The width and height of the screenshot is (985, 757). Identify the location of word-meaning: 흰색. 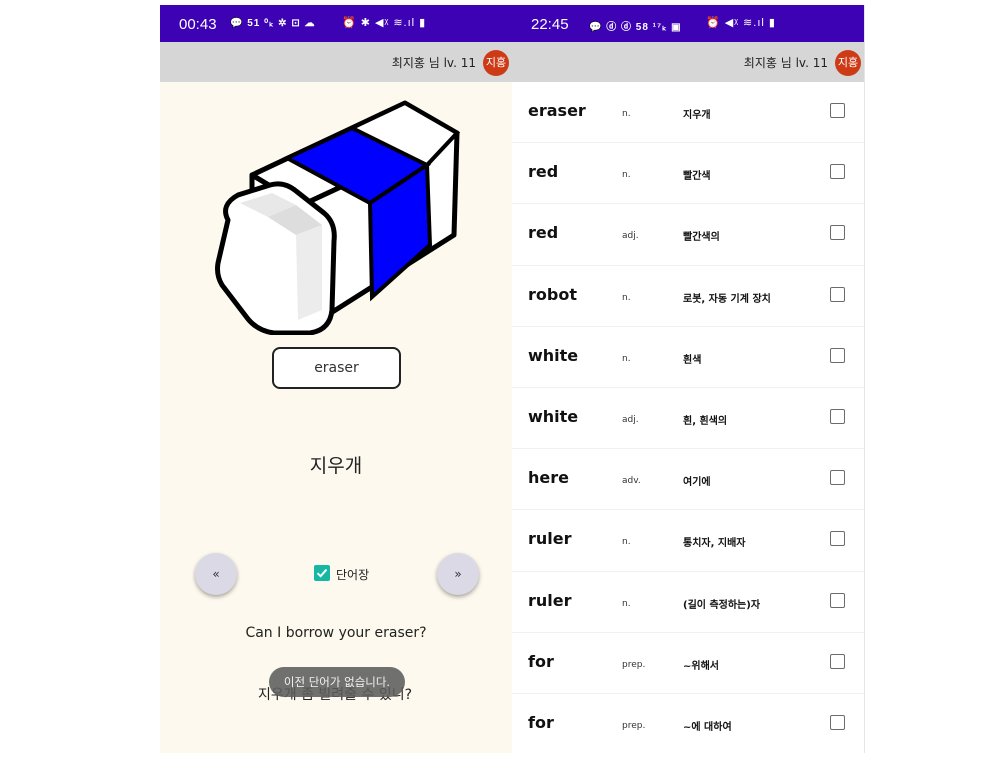
(692, 360).